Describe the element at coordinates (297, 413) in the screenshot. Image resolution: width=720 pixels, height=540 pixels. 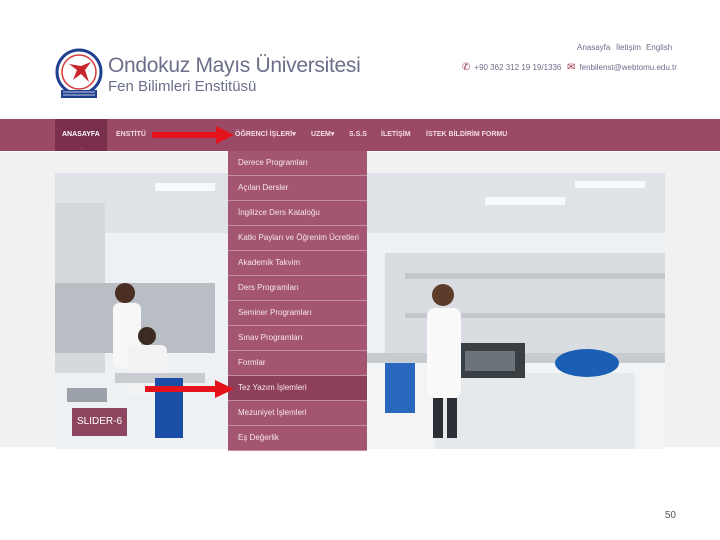
I see `menu-item-graduation: Mezuniyet İşlemleri` at that location.